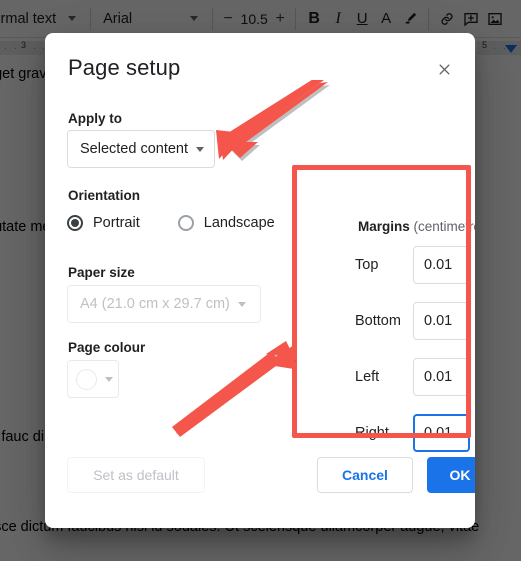 The width and height of the screenshot is (521, 561). I want to click on margin-right-label: Right, so click(372, 433).